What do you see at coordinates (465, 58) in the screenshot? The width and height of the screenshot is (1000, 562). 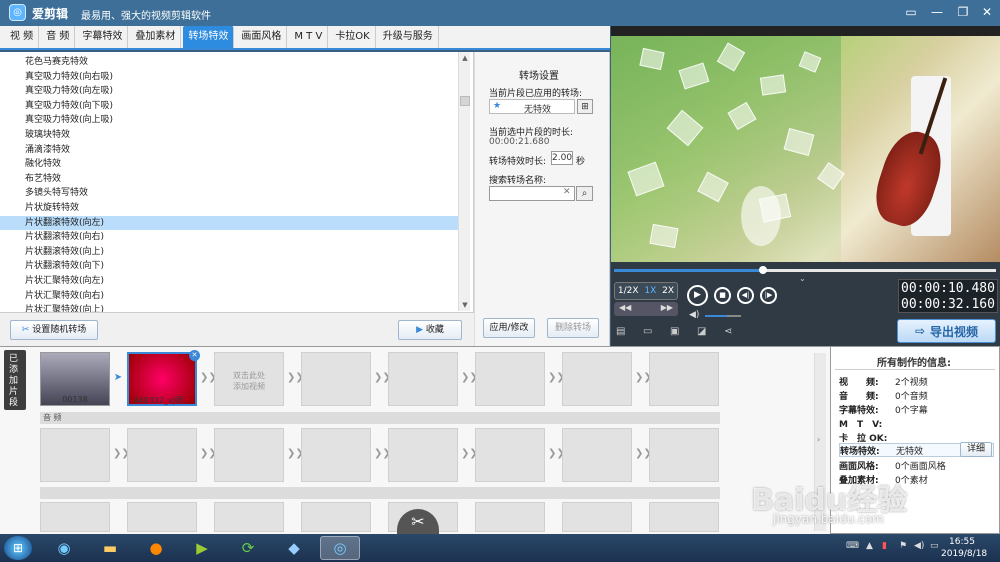 I see `scroll-up-icon: ▲` at bounding box center [465, 58].